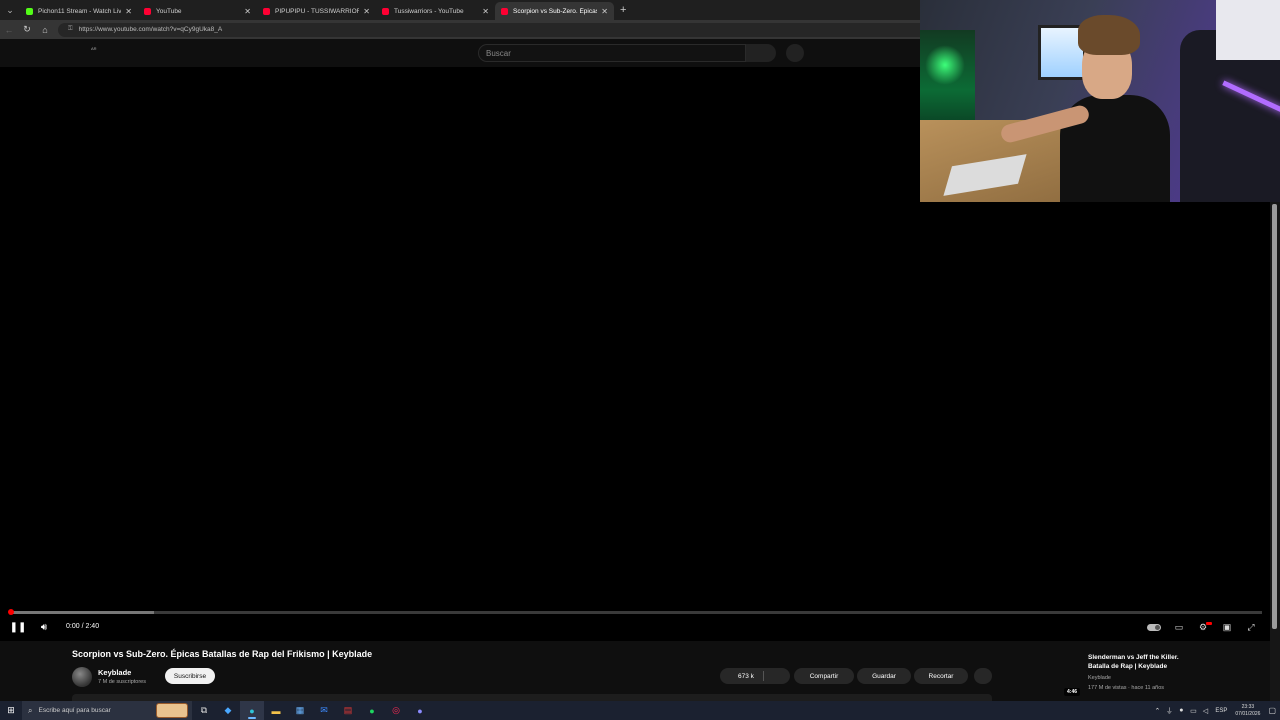  I want to click on like-dislike-group: 673 k, so click(755, 676).